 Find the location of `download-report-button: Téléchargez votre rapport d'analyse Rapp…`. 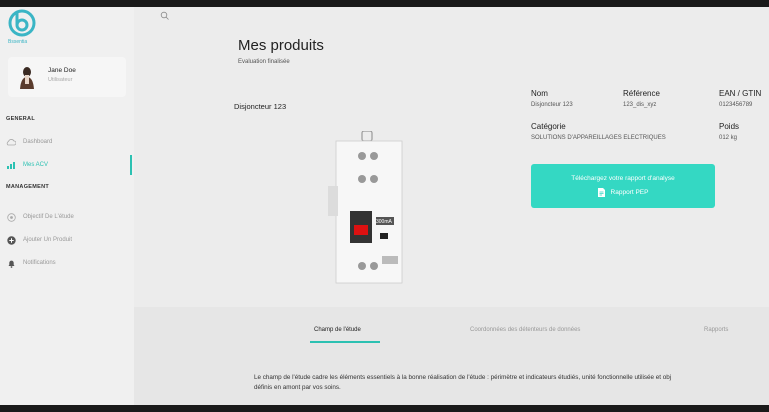

download-report-button: Téléchargez votre rapport d'analyse Rapp… is located at coordinates (623, 186).